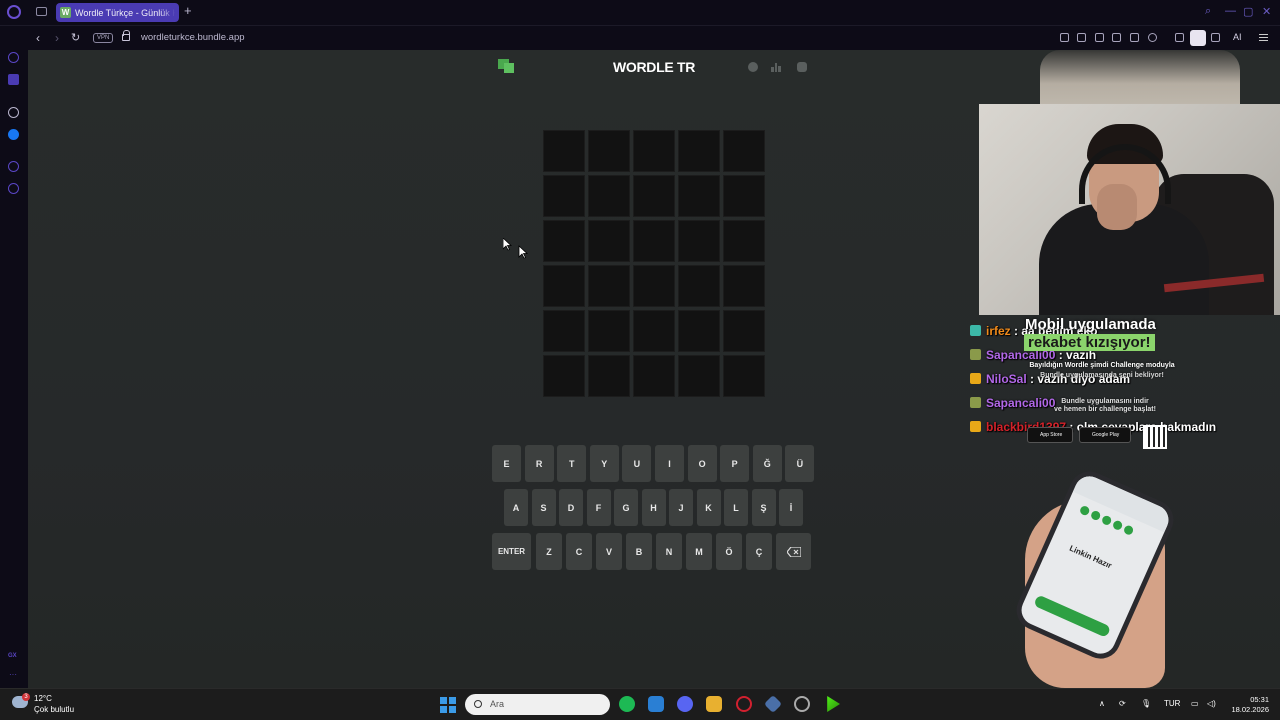  I want to click on key-n: N, so click(669, 551).